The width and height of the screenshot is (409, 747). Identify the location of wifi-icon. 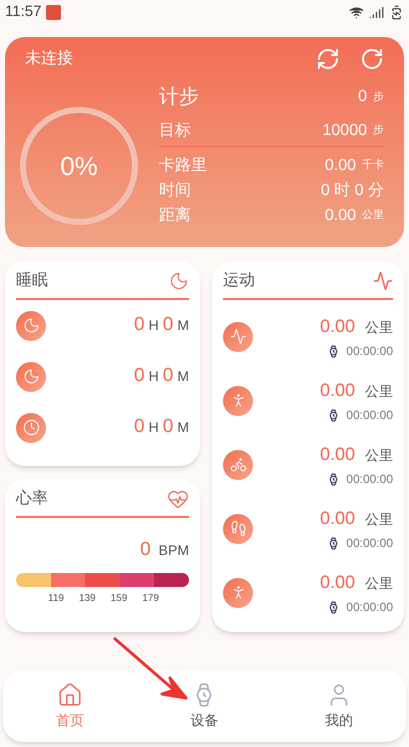
(356, 12).